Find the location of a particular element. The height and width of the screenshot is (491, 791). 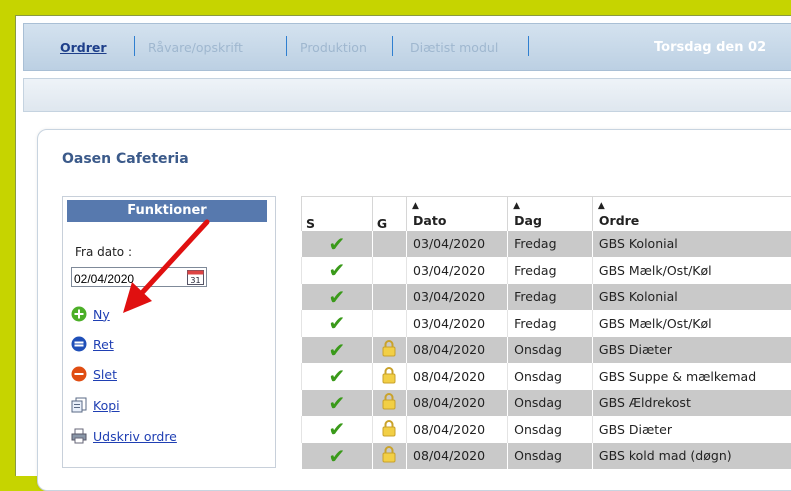

fra-dato-field: 31 is located at coordinates (139, 277).